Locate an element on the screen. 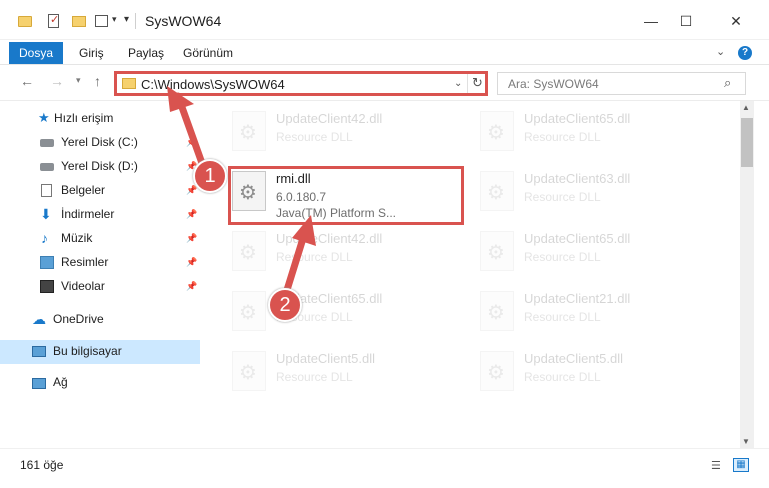 This screenshot has height=488, width=769. sidebar-item-quick-access: ★ Hızlı erişim is located at coordinates (100, 119).